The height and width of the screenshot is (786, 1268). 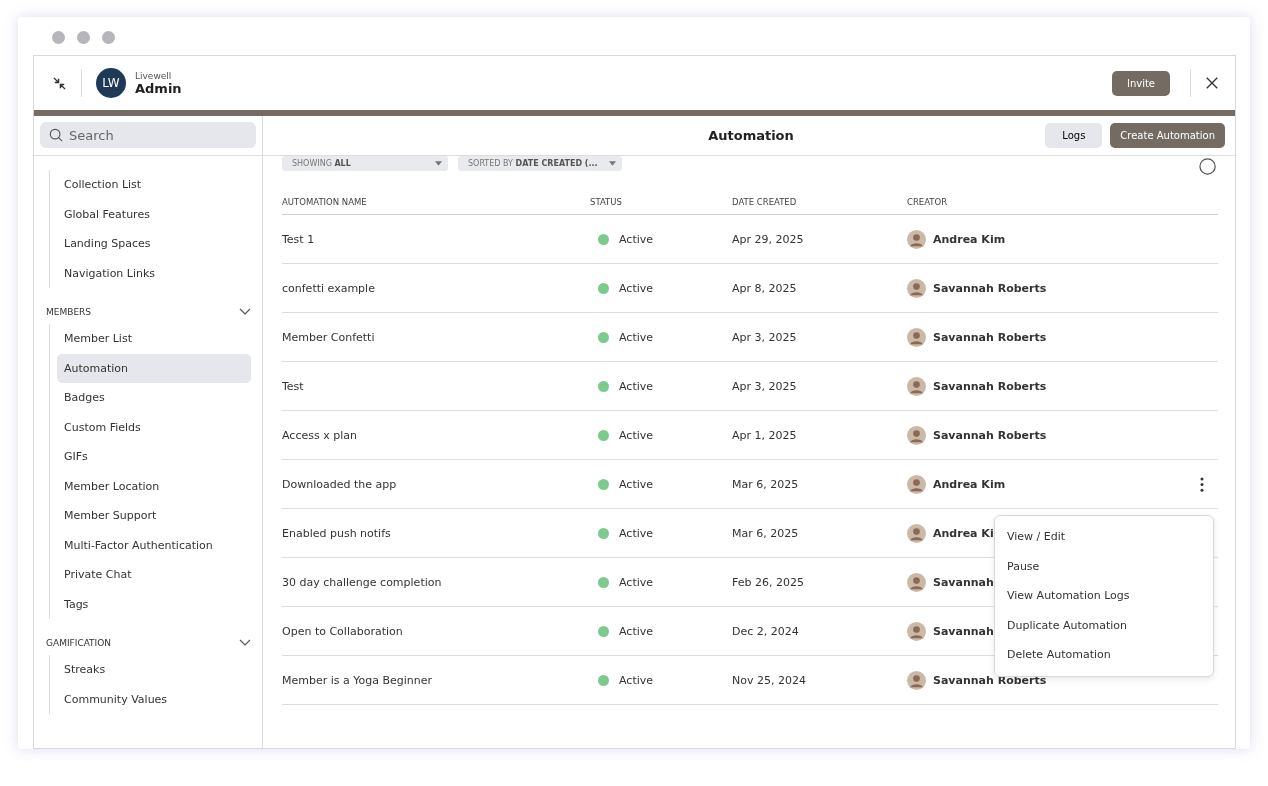 What do you see at coordinates (299, 239) in the screenshot?
I see `table-cell-text: Test 1` at bounding box center [299, 239].